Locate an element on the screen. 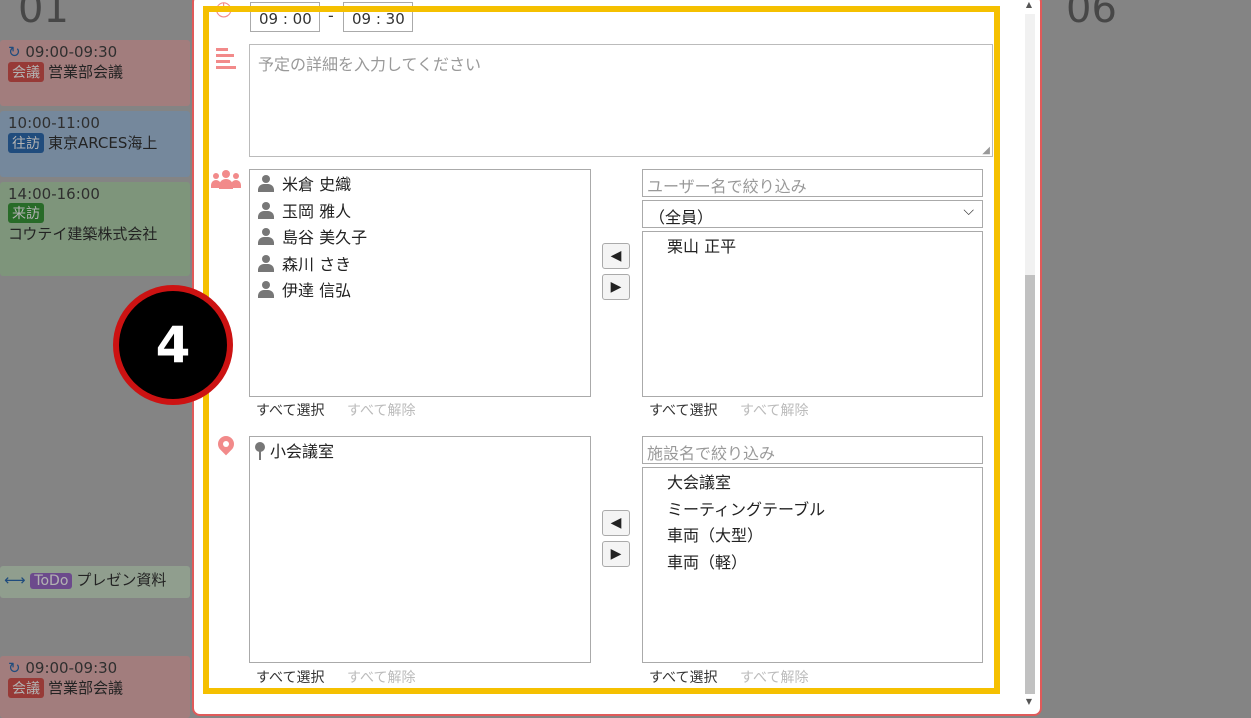 The width and height of the screenshot is (1251, 718). dialog-scrollbar: ▲ ▼ is located at coordinates (1029, 353).